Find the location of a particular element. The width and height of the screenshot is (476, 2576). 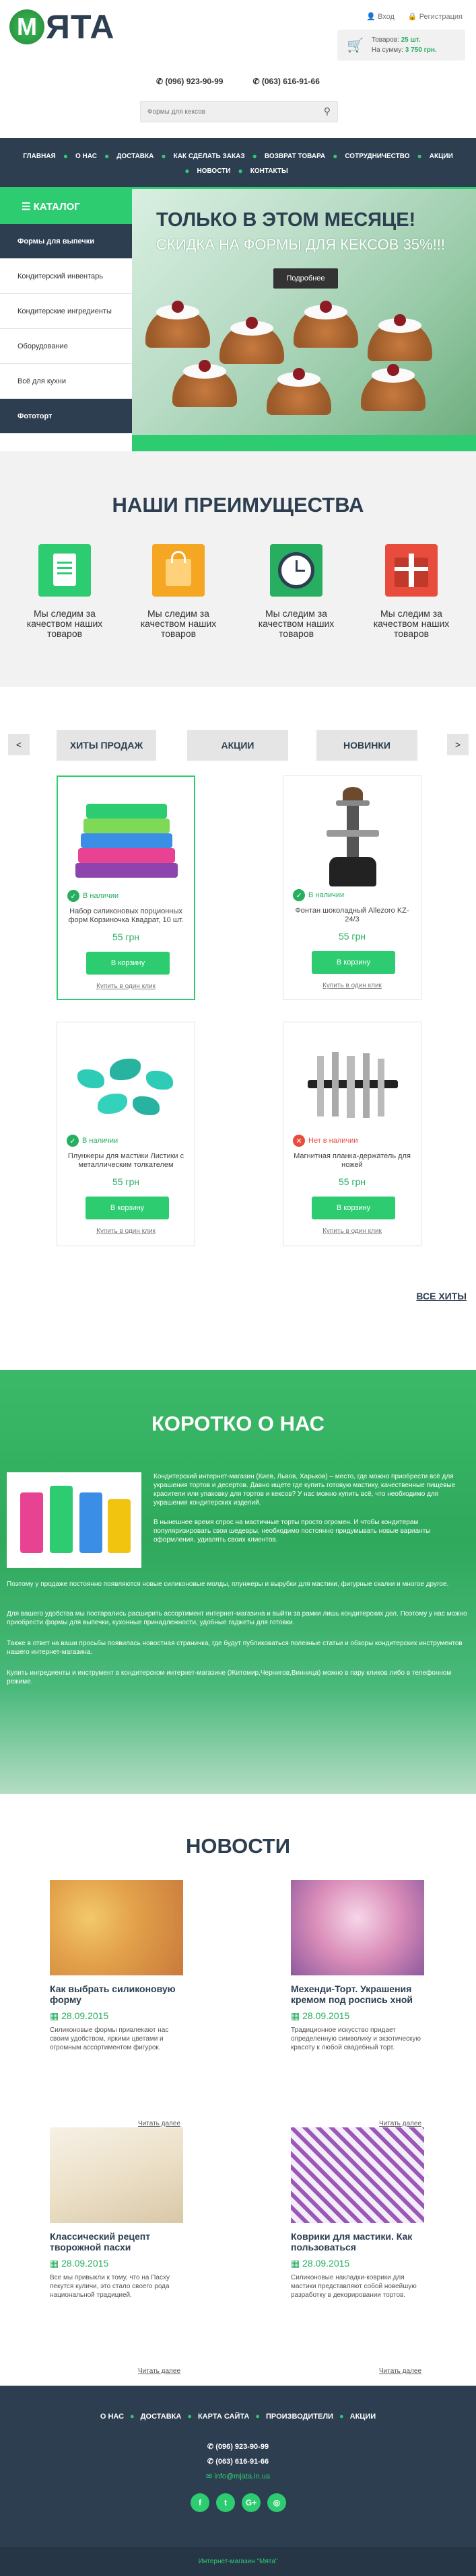

nav-partnership: СОТРУДНИЧЕСТВО is located at coordinates (377, 156).